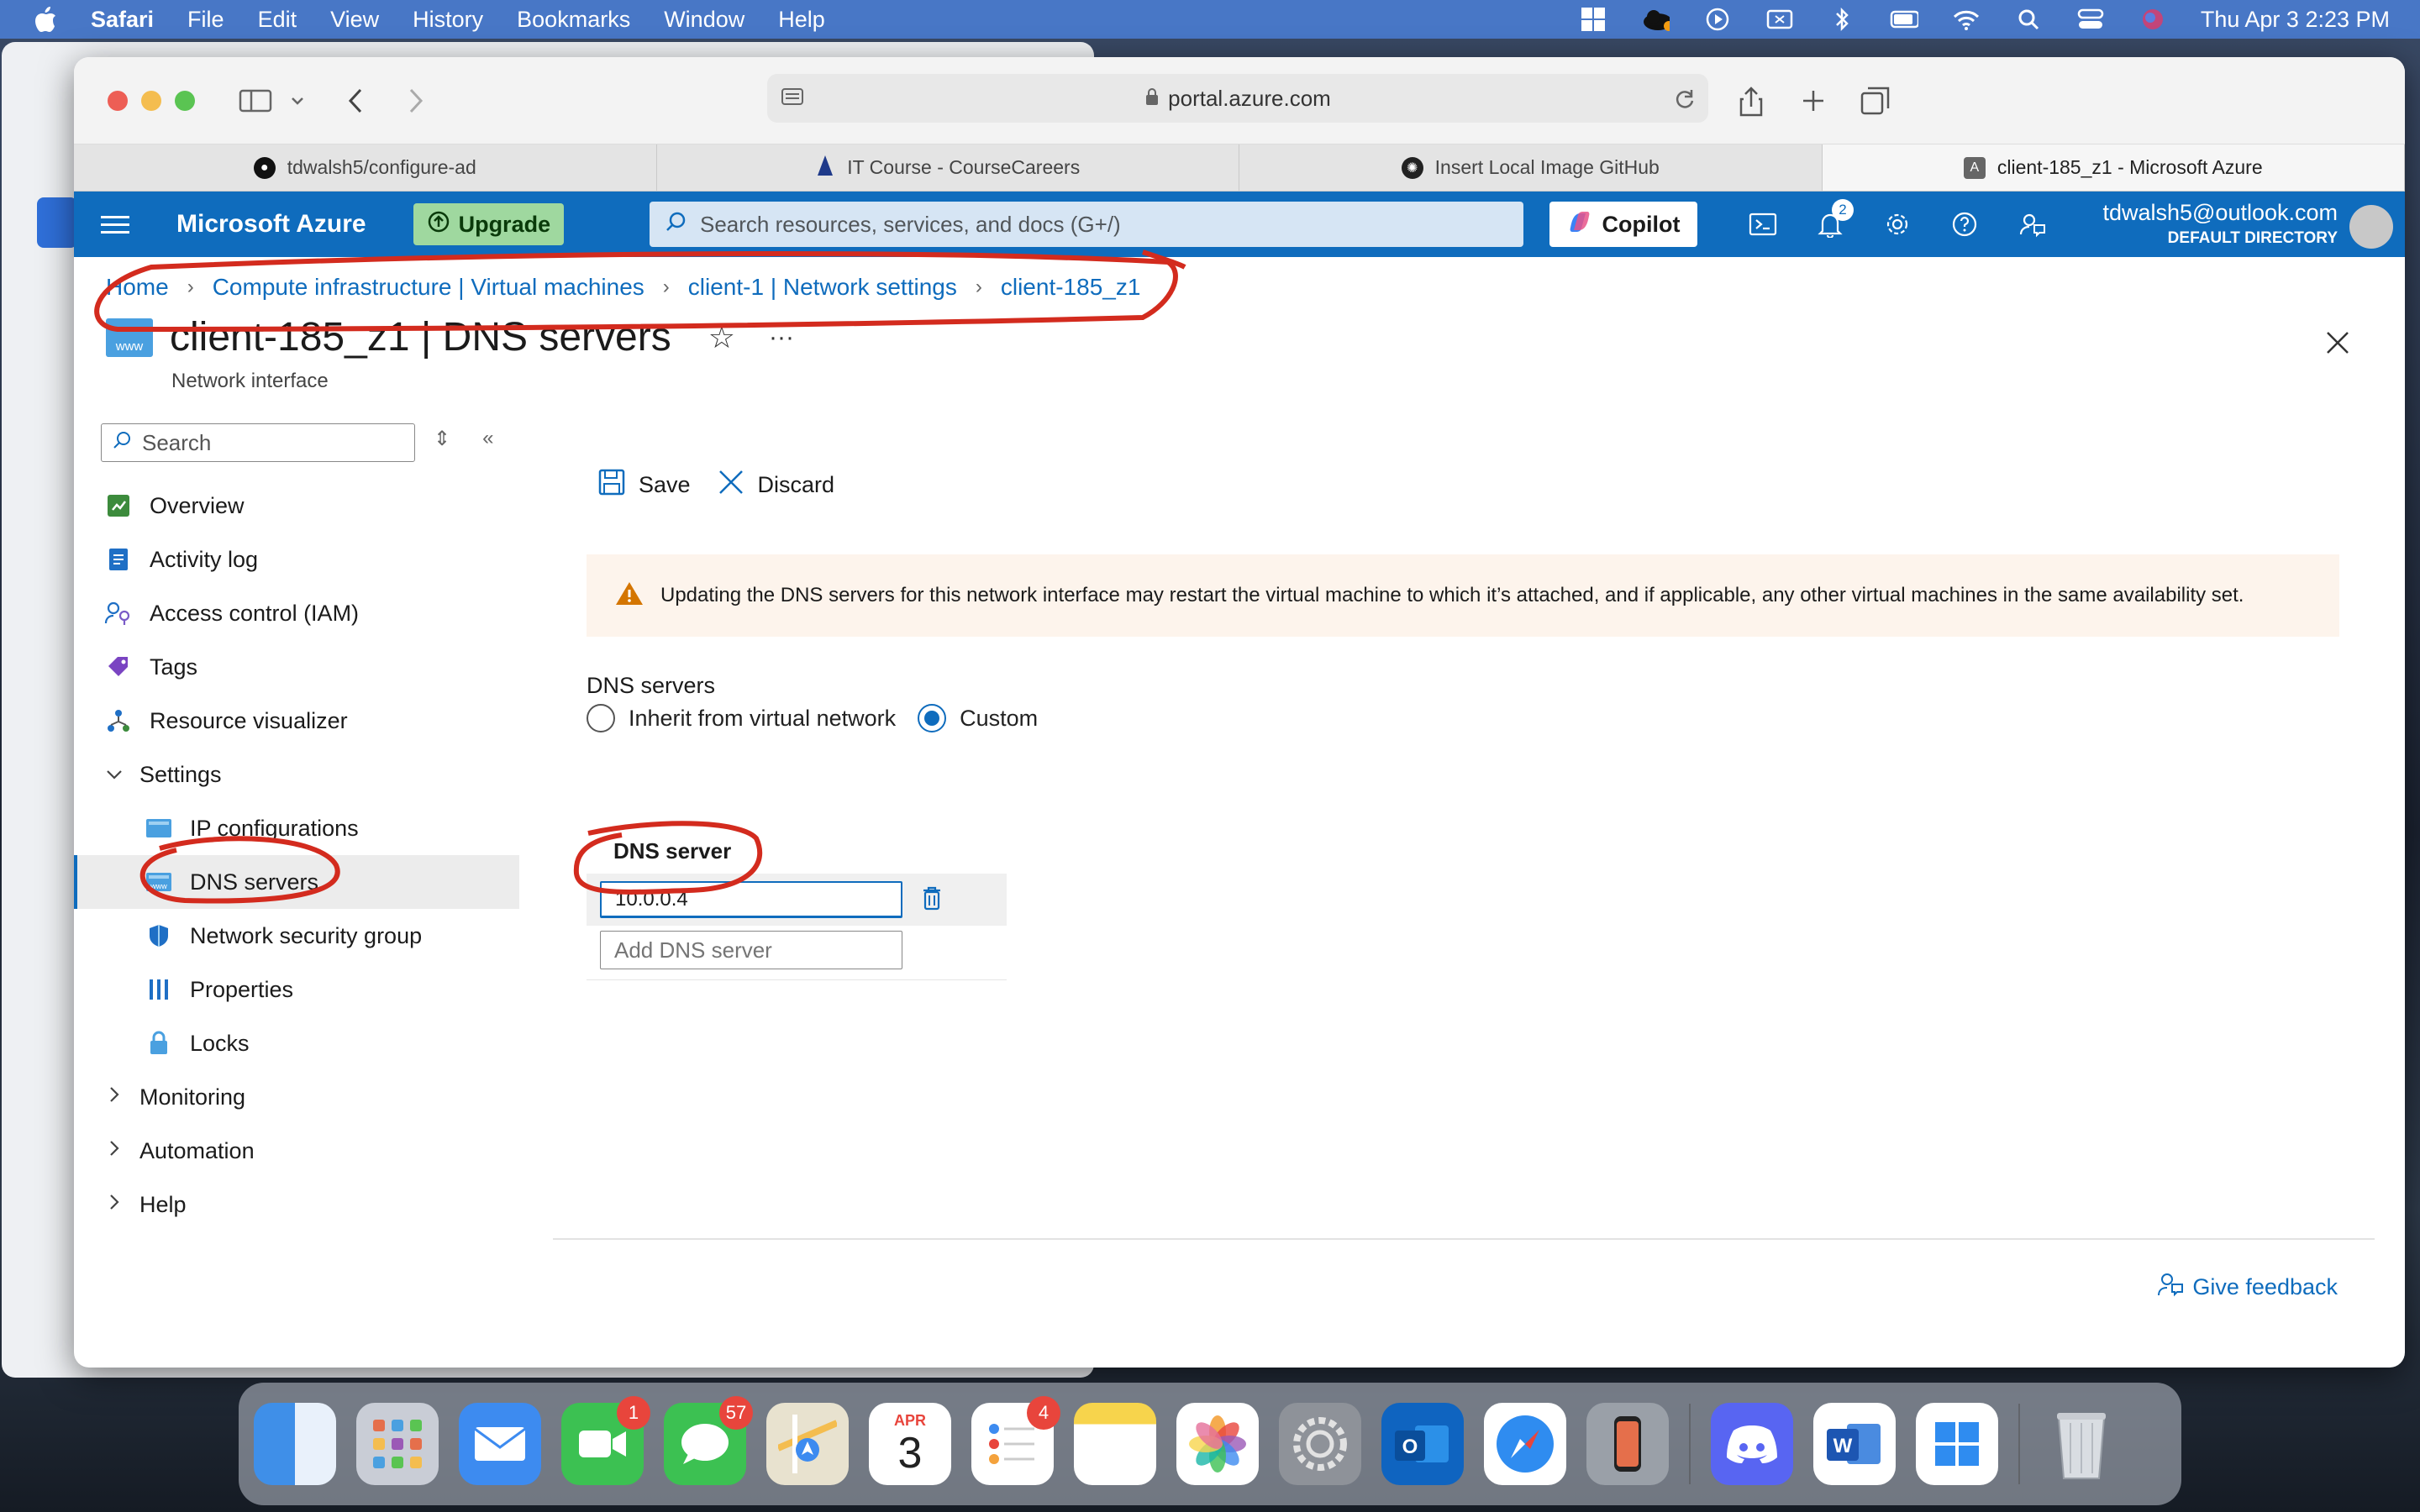 The width and height of the screenshot is (2420, 1512). I want to click on sidebar-group-settings: Settings, so click(296, 774).